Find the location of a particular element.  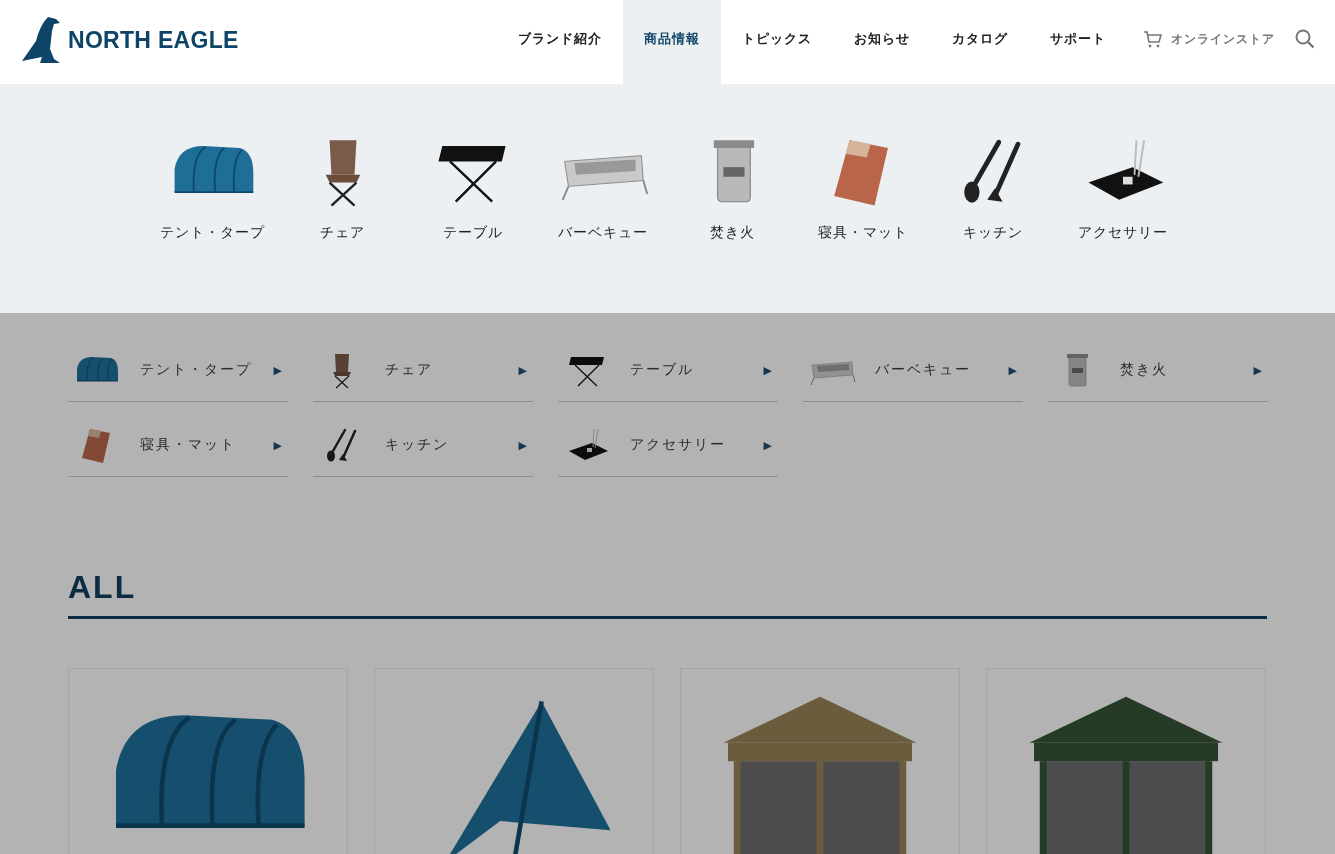

category-link: テント・タープ is located at coordinates (212, 233).